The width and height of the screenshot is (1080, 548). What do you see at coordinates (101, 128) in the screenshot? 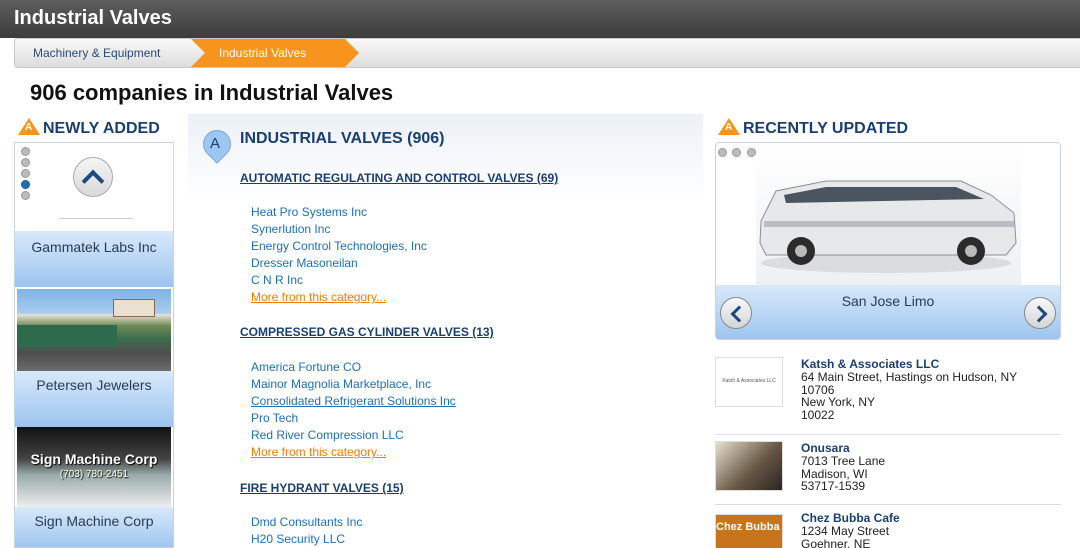
I see `newly-added-label: NEWLY ADDED` at bounding box center [101, 128].